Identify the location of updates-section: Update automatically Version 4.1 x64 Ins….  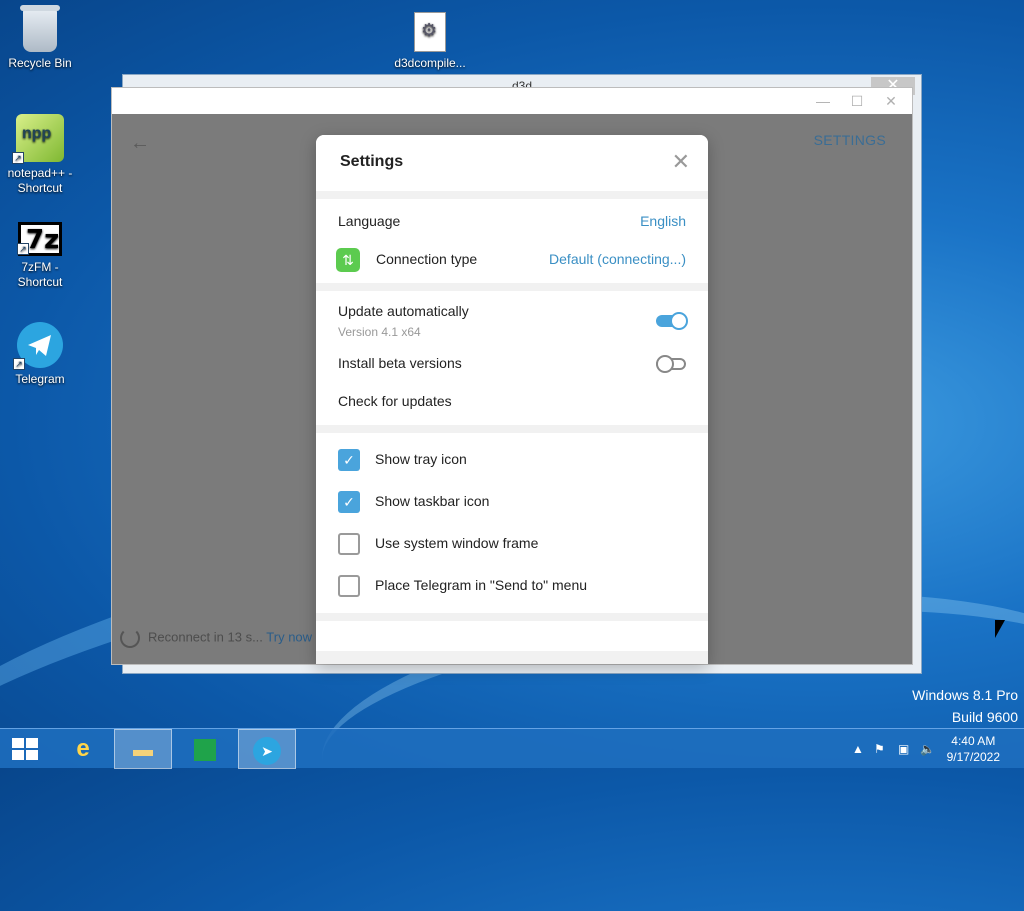
(512, 358).